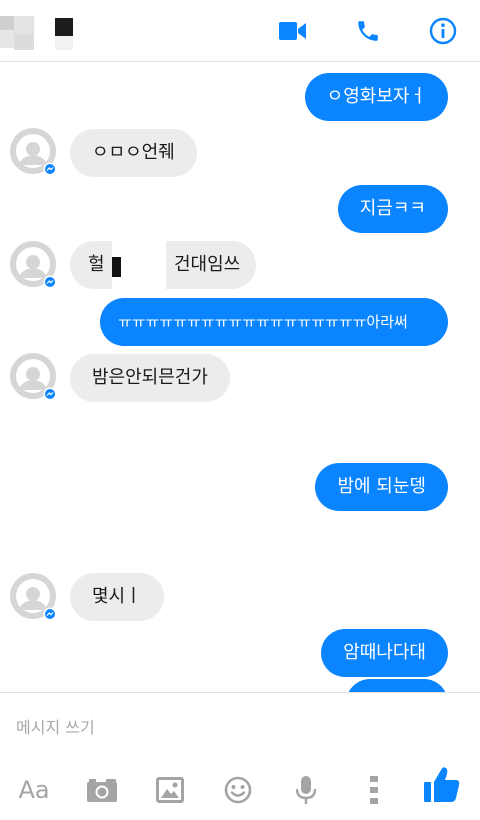 This screenshot has height=820, width=480. I want to click on info-icon, so click(443, 31).